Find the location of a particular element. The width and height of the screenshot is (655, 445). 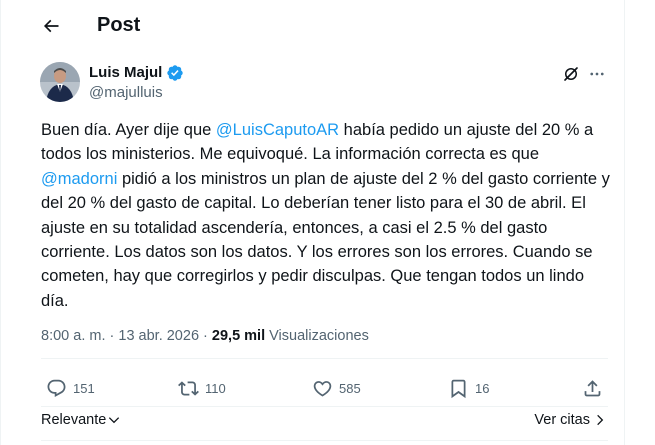

author-name: Luis Majul is located at coordinates (136, 73).